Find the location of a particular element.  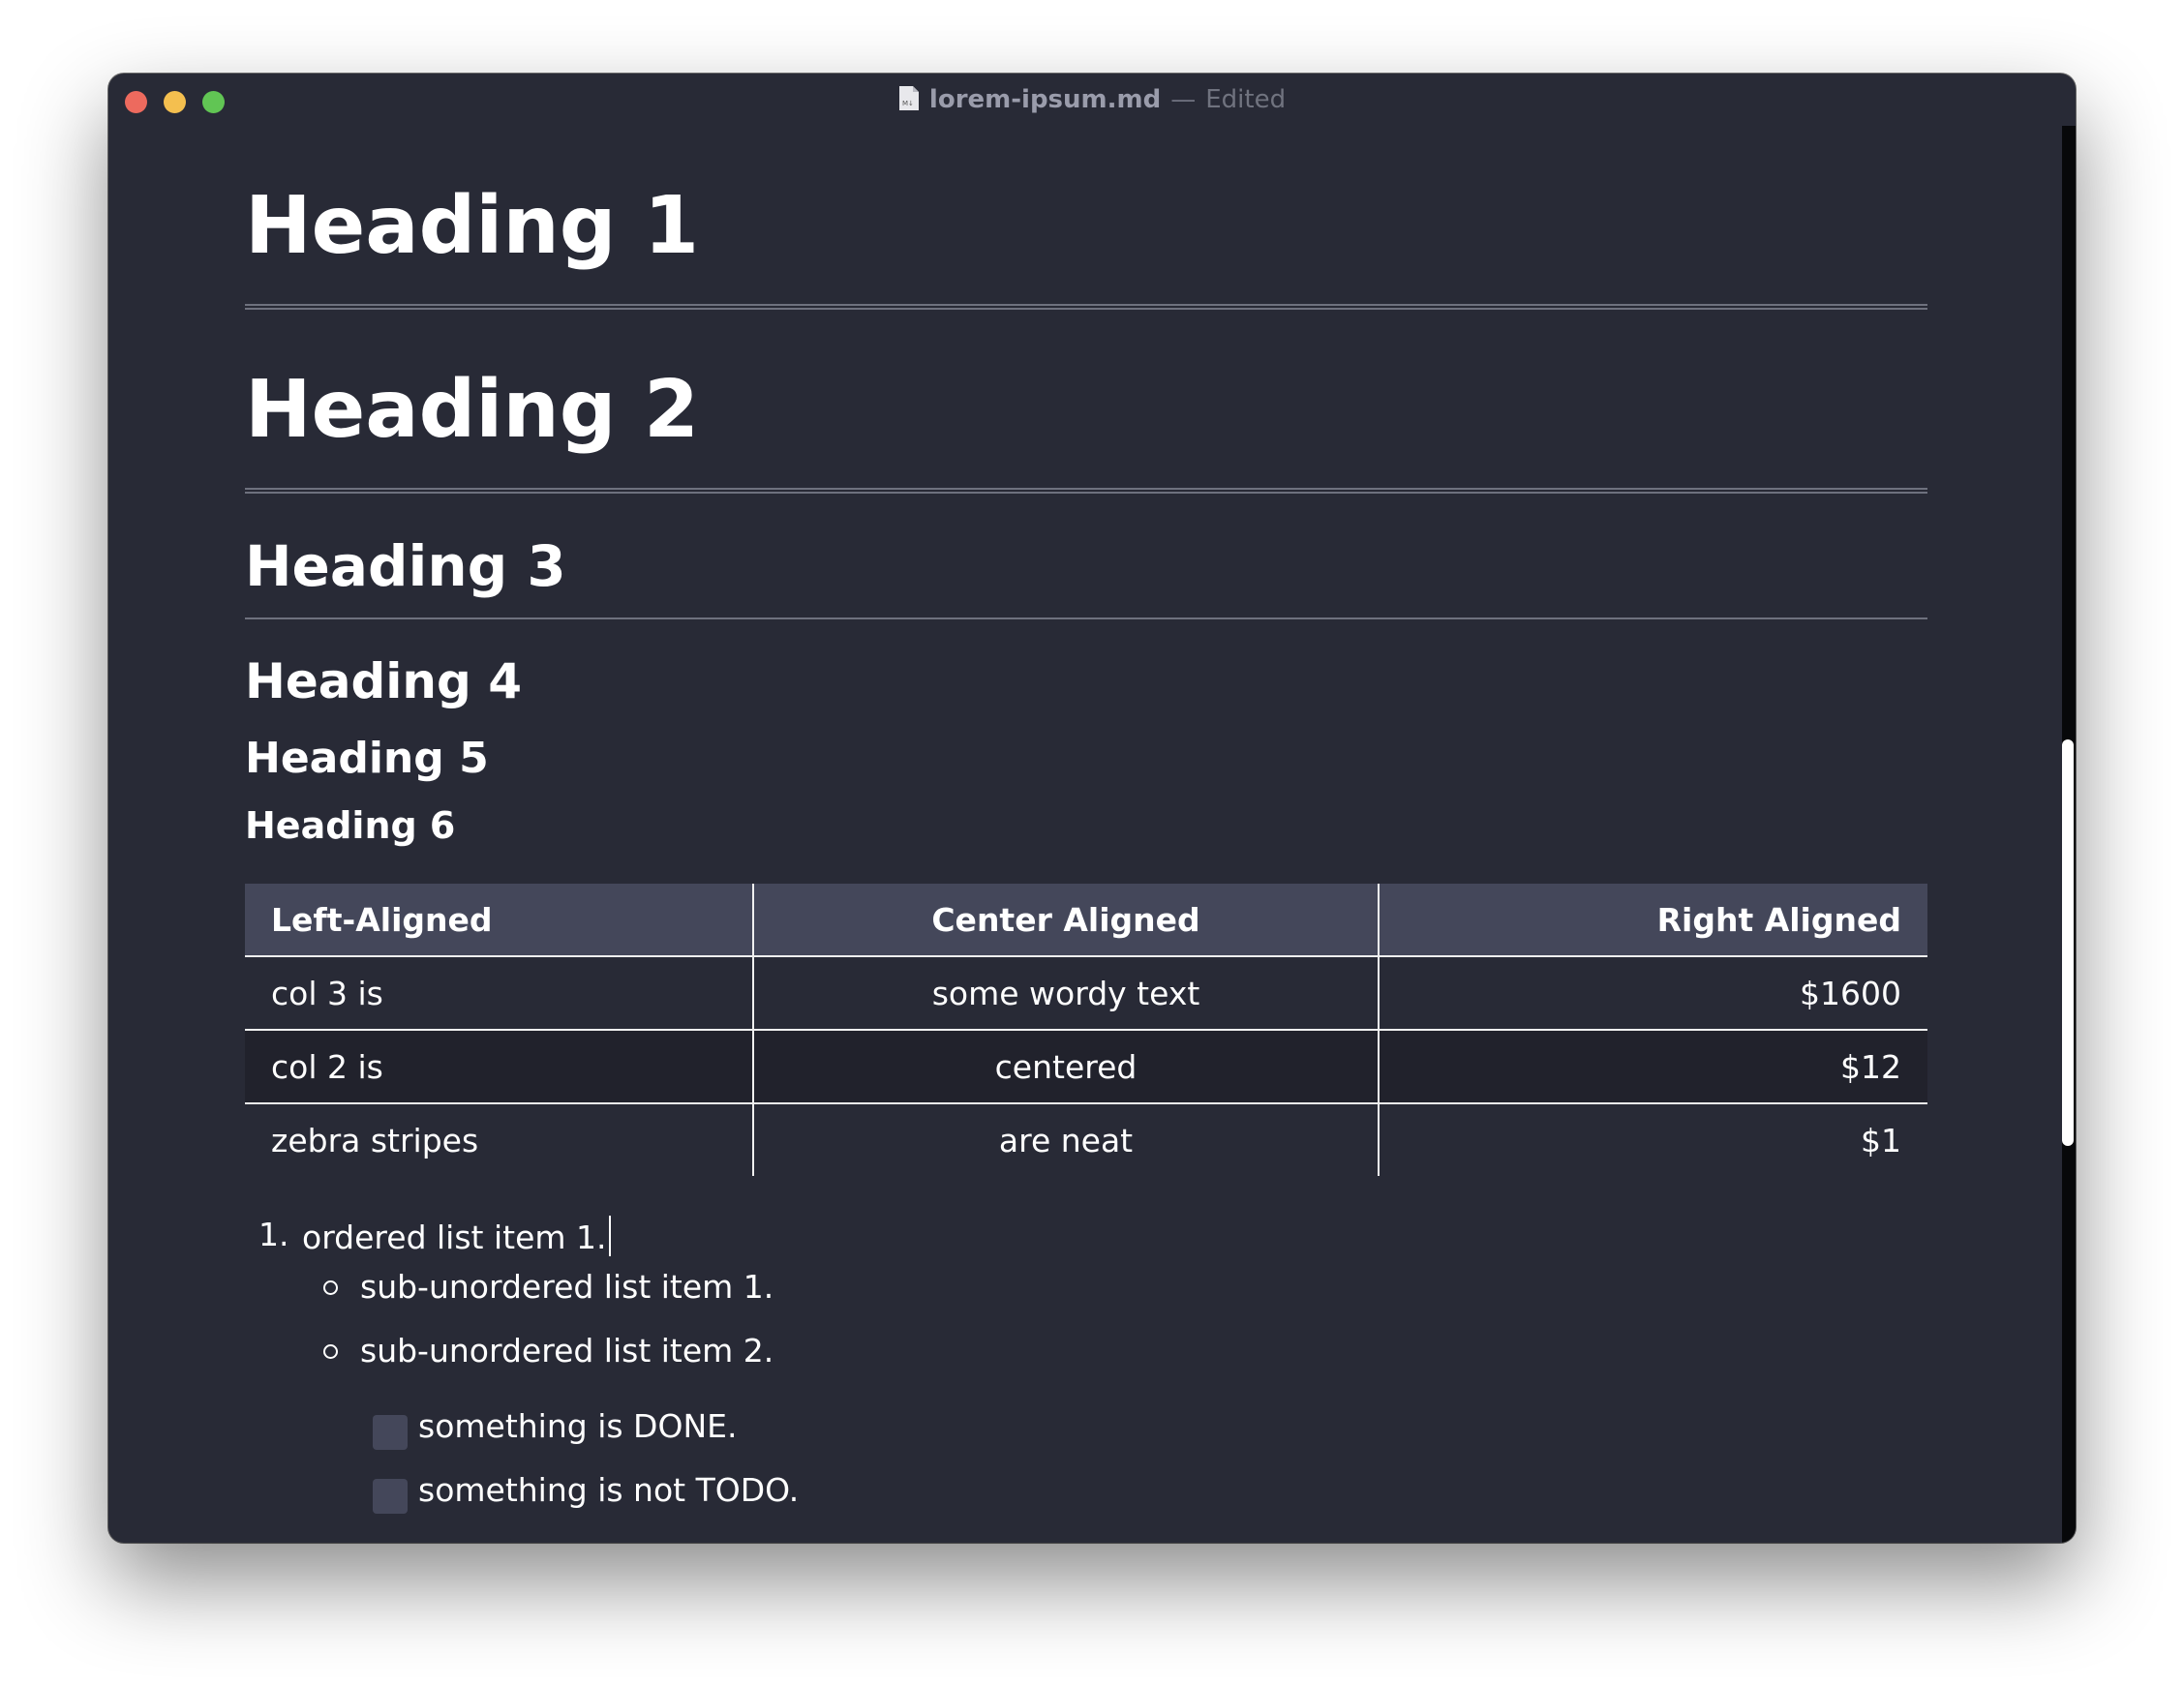

heading-6: Heading 6 is located at coordinates (351, 825).